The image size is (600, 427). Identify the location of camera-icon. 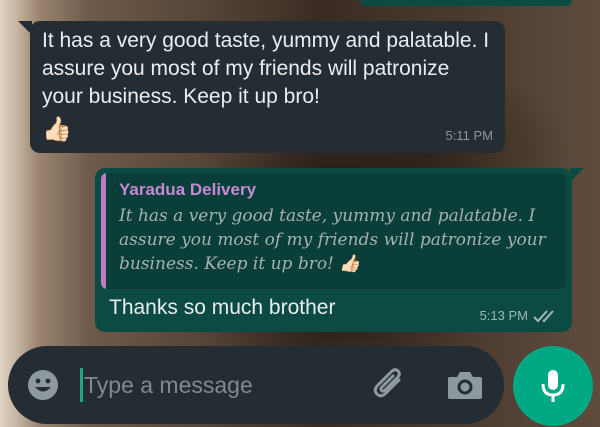
(465, 385).